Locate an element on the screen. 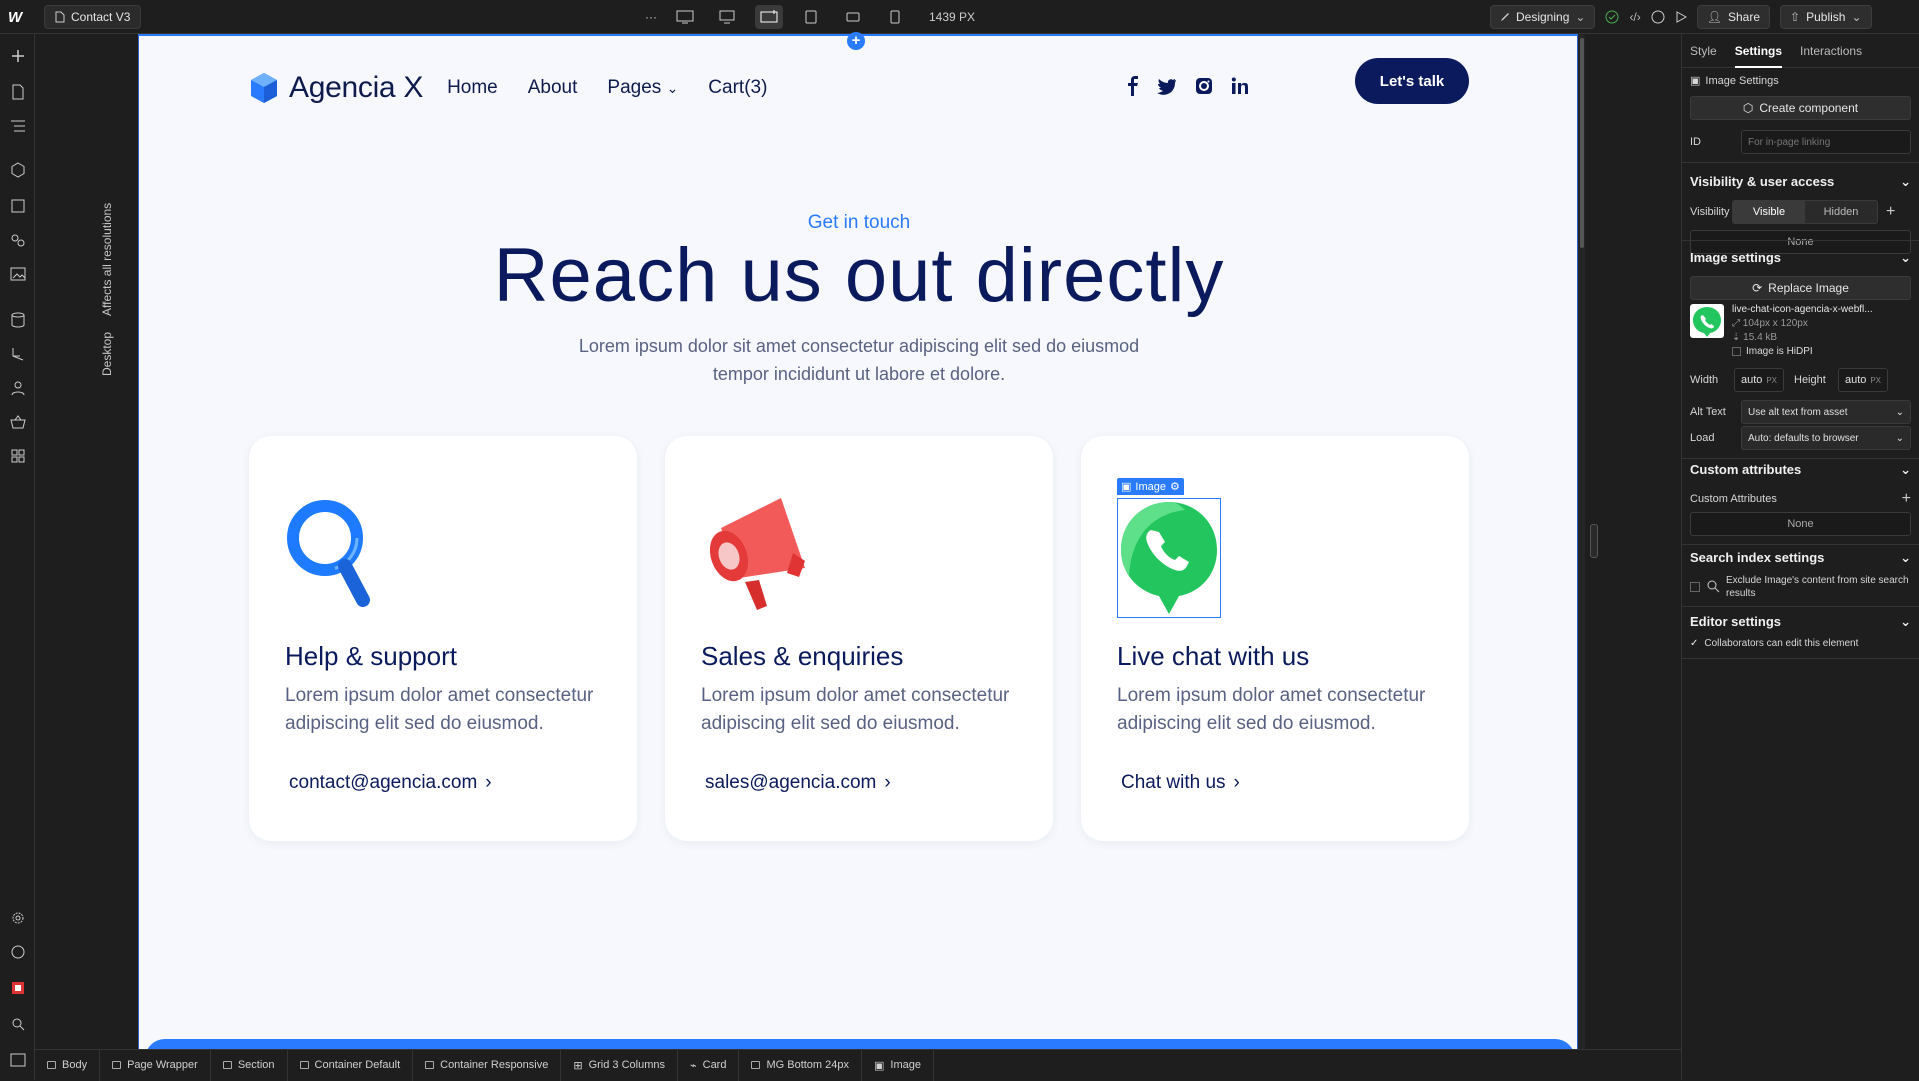  video-tutorials-icon is located at coordinates (18, 1060).